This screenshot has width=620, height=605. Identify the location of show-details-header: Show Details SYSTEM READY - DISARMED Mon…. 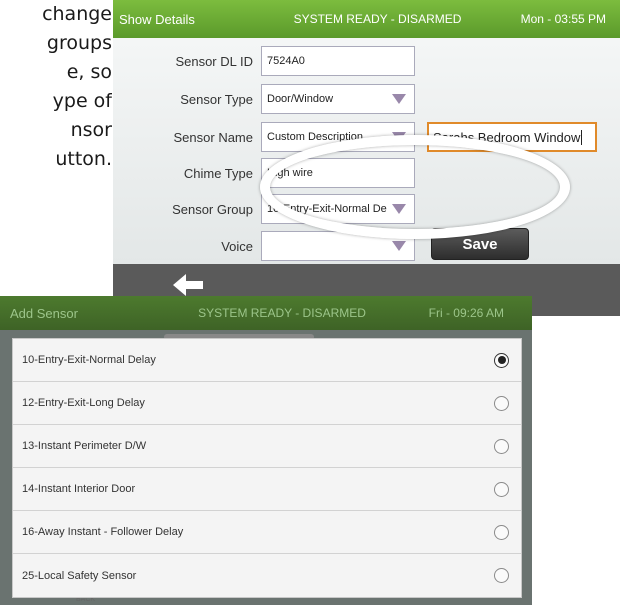
(366, 19).